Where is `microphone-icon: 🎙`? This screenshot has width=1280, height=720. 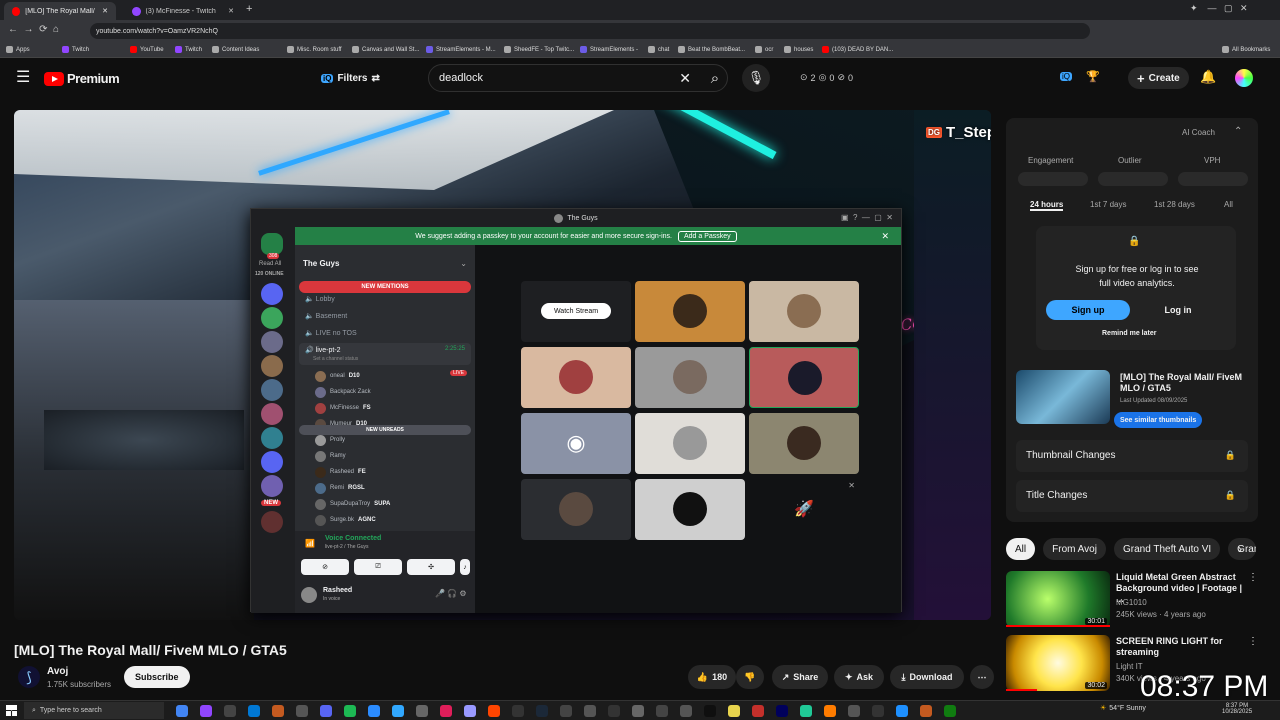 microphone-icon: 🎙 is located at coordinates (756, 78).